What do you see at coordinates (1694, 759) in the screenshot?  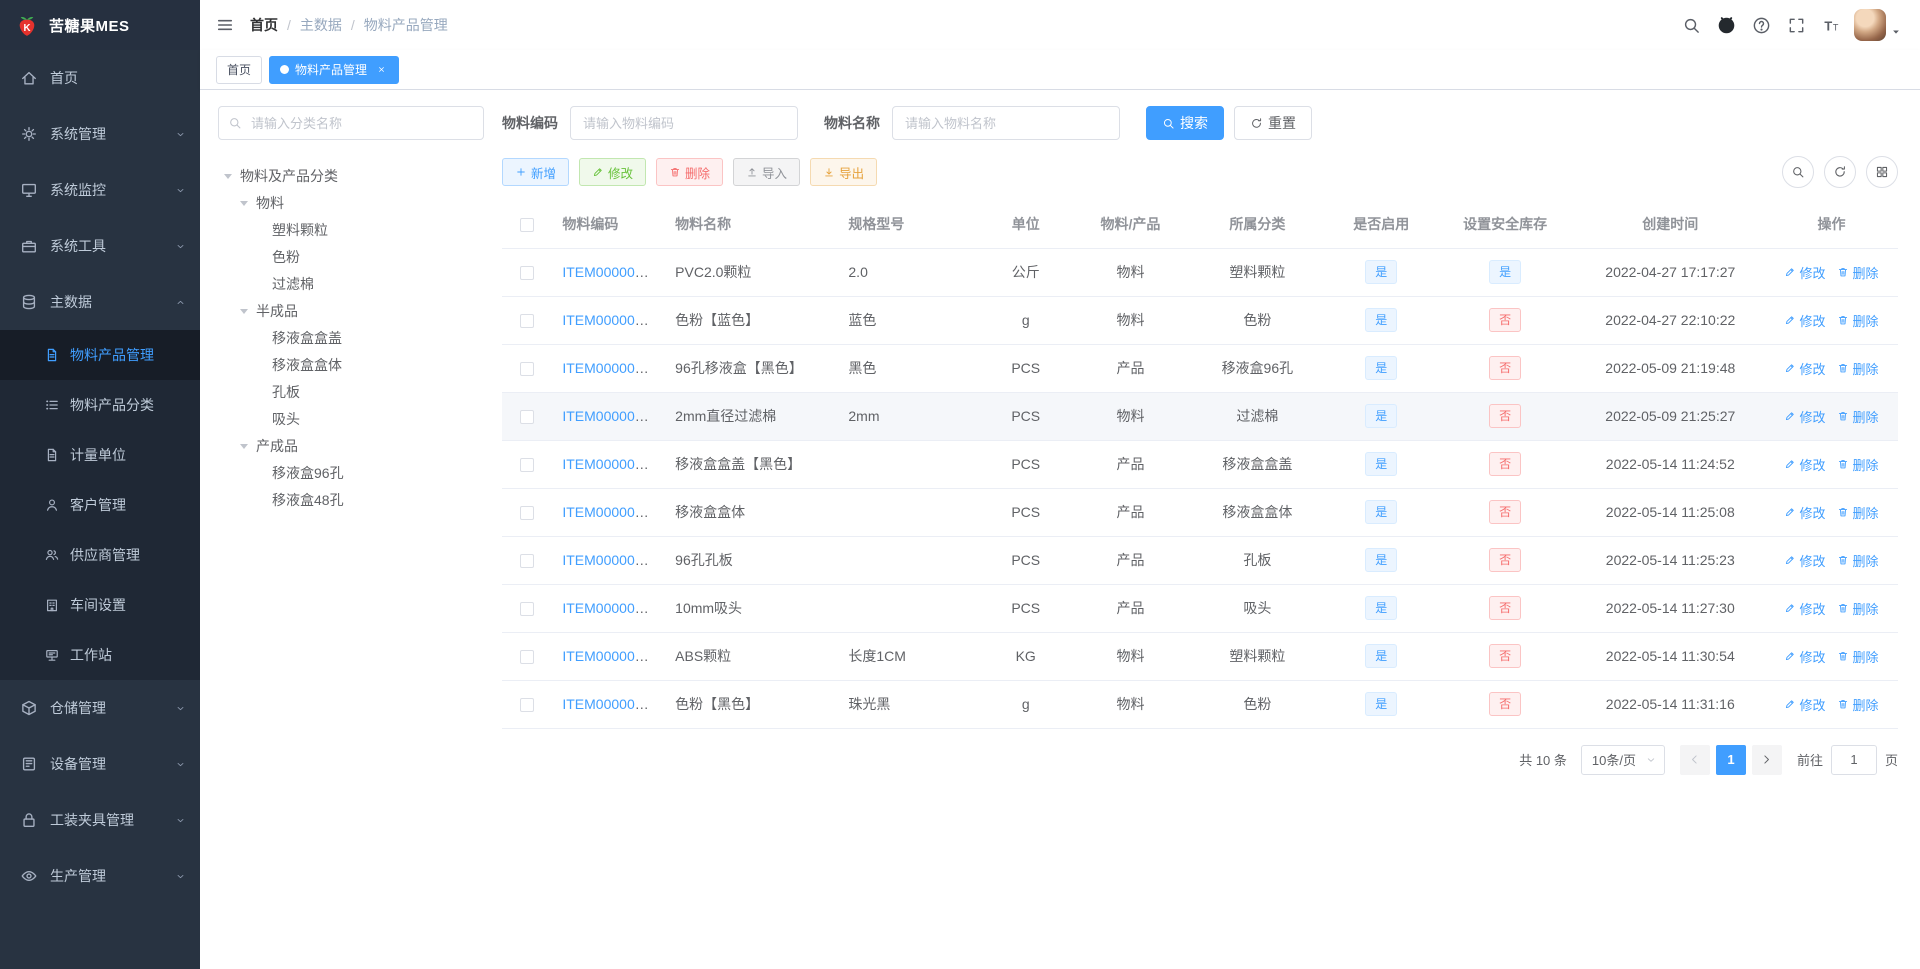 I see `prev-page-button` at bounding box center [1694, 759].